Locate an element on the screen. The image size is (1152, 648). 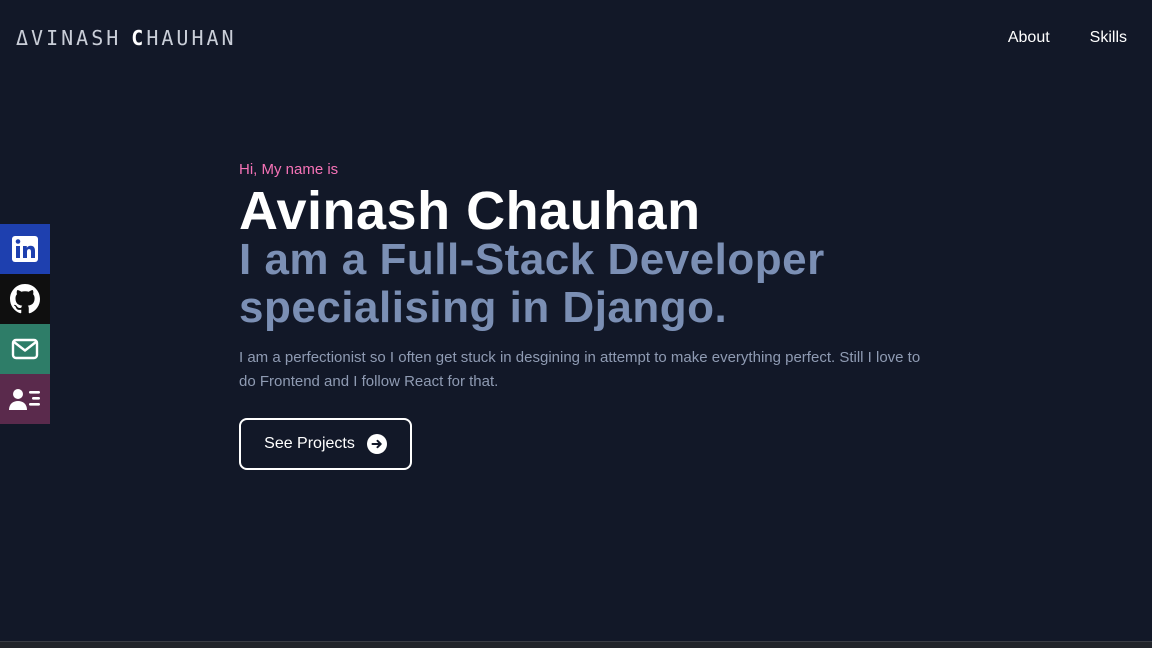
resume-icon is located at coordinates (24, 399).